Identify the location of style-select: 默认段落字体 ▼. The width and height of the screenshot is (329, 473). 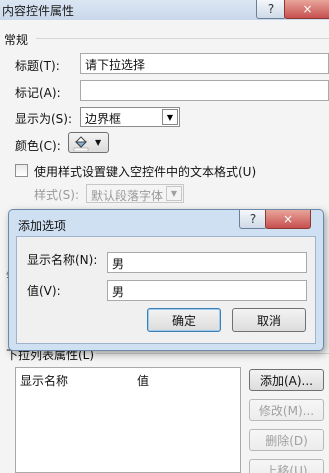
(135, 193).